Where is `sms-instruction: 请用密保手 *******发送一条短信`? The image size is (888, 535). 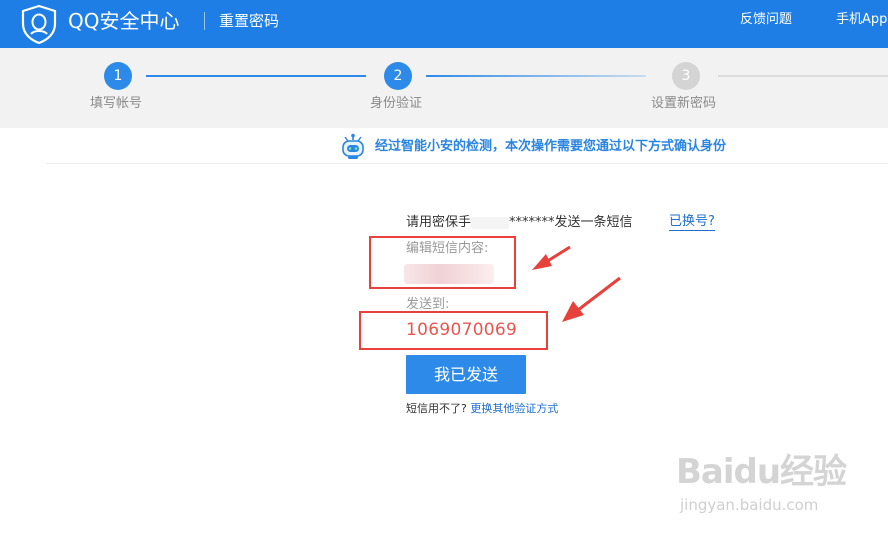
sms-instruction: 请用密保手 *******发送一条短信 is located at coordinates (519, 223).